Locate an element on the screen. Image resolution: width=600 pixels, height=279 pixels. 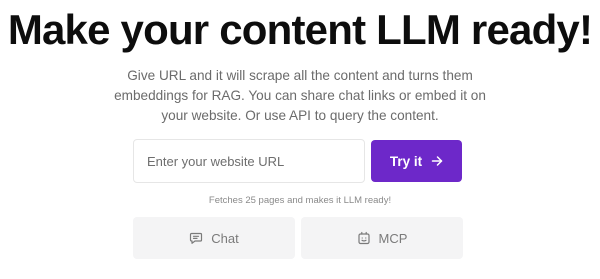
url-form: Try it is located at coordinates (298, 161).